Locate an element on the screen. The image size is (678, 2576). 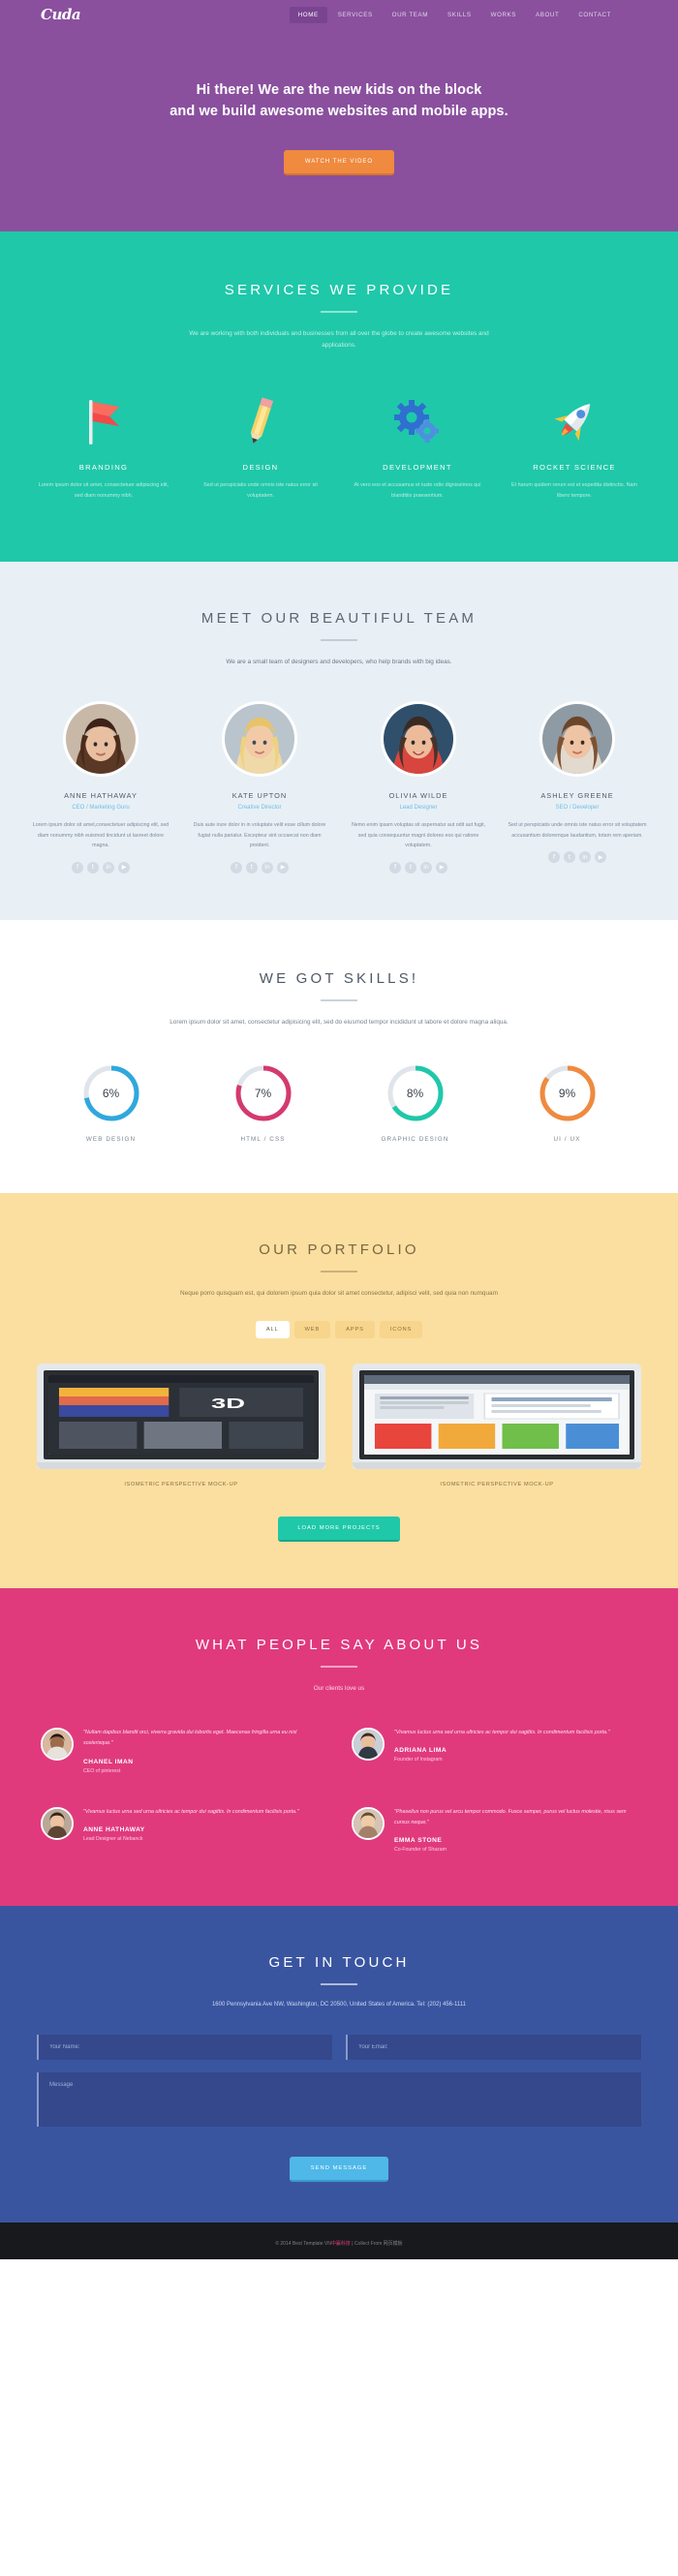
watch-video-button: WATCH THE VIDEO is located at coordinates (339, 162).